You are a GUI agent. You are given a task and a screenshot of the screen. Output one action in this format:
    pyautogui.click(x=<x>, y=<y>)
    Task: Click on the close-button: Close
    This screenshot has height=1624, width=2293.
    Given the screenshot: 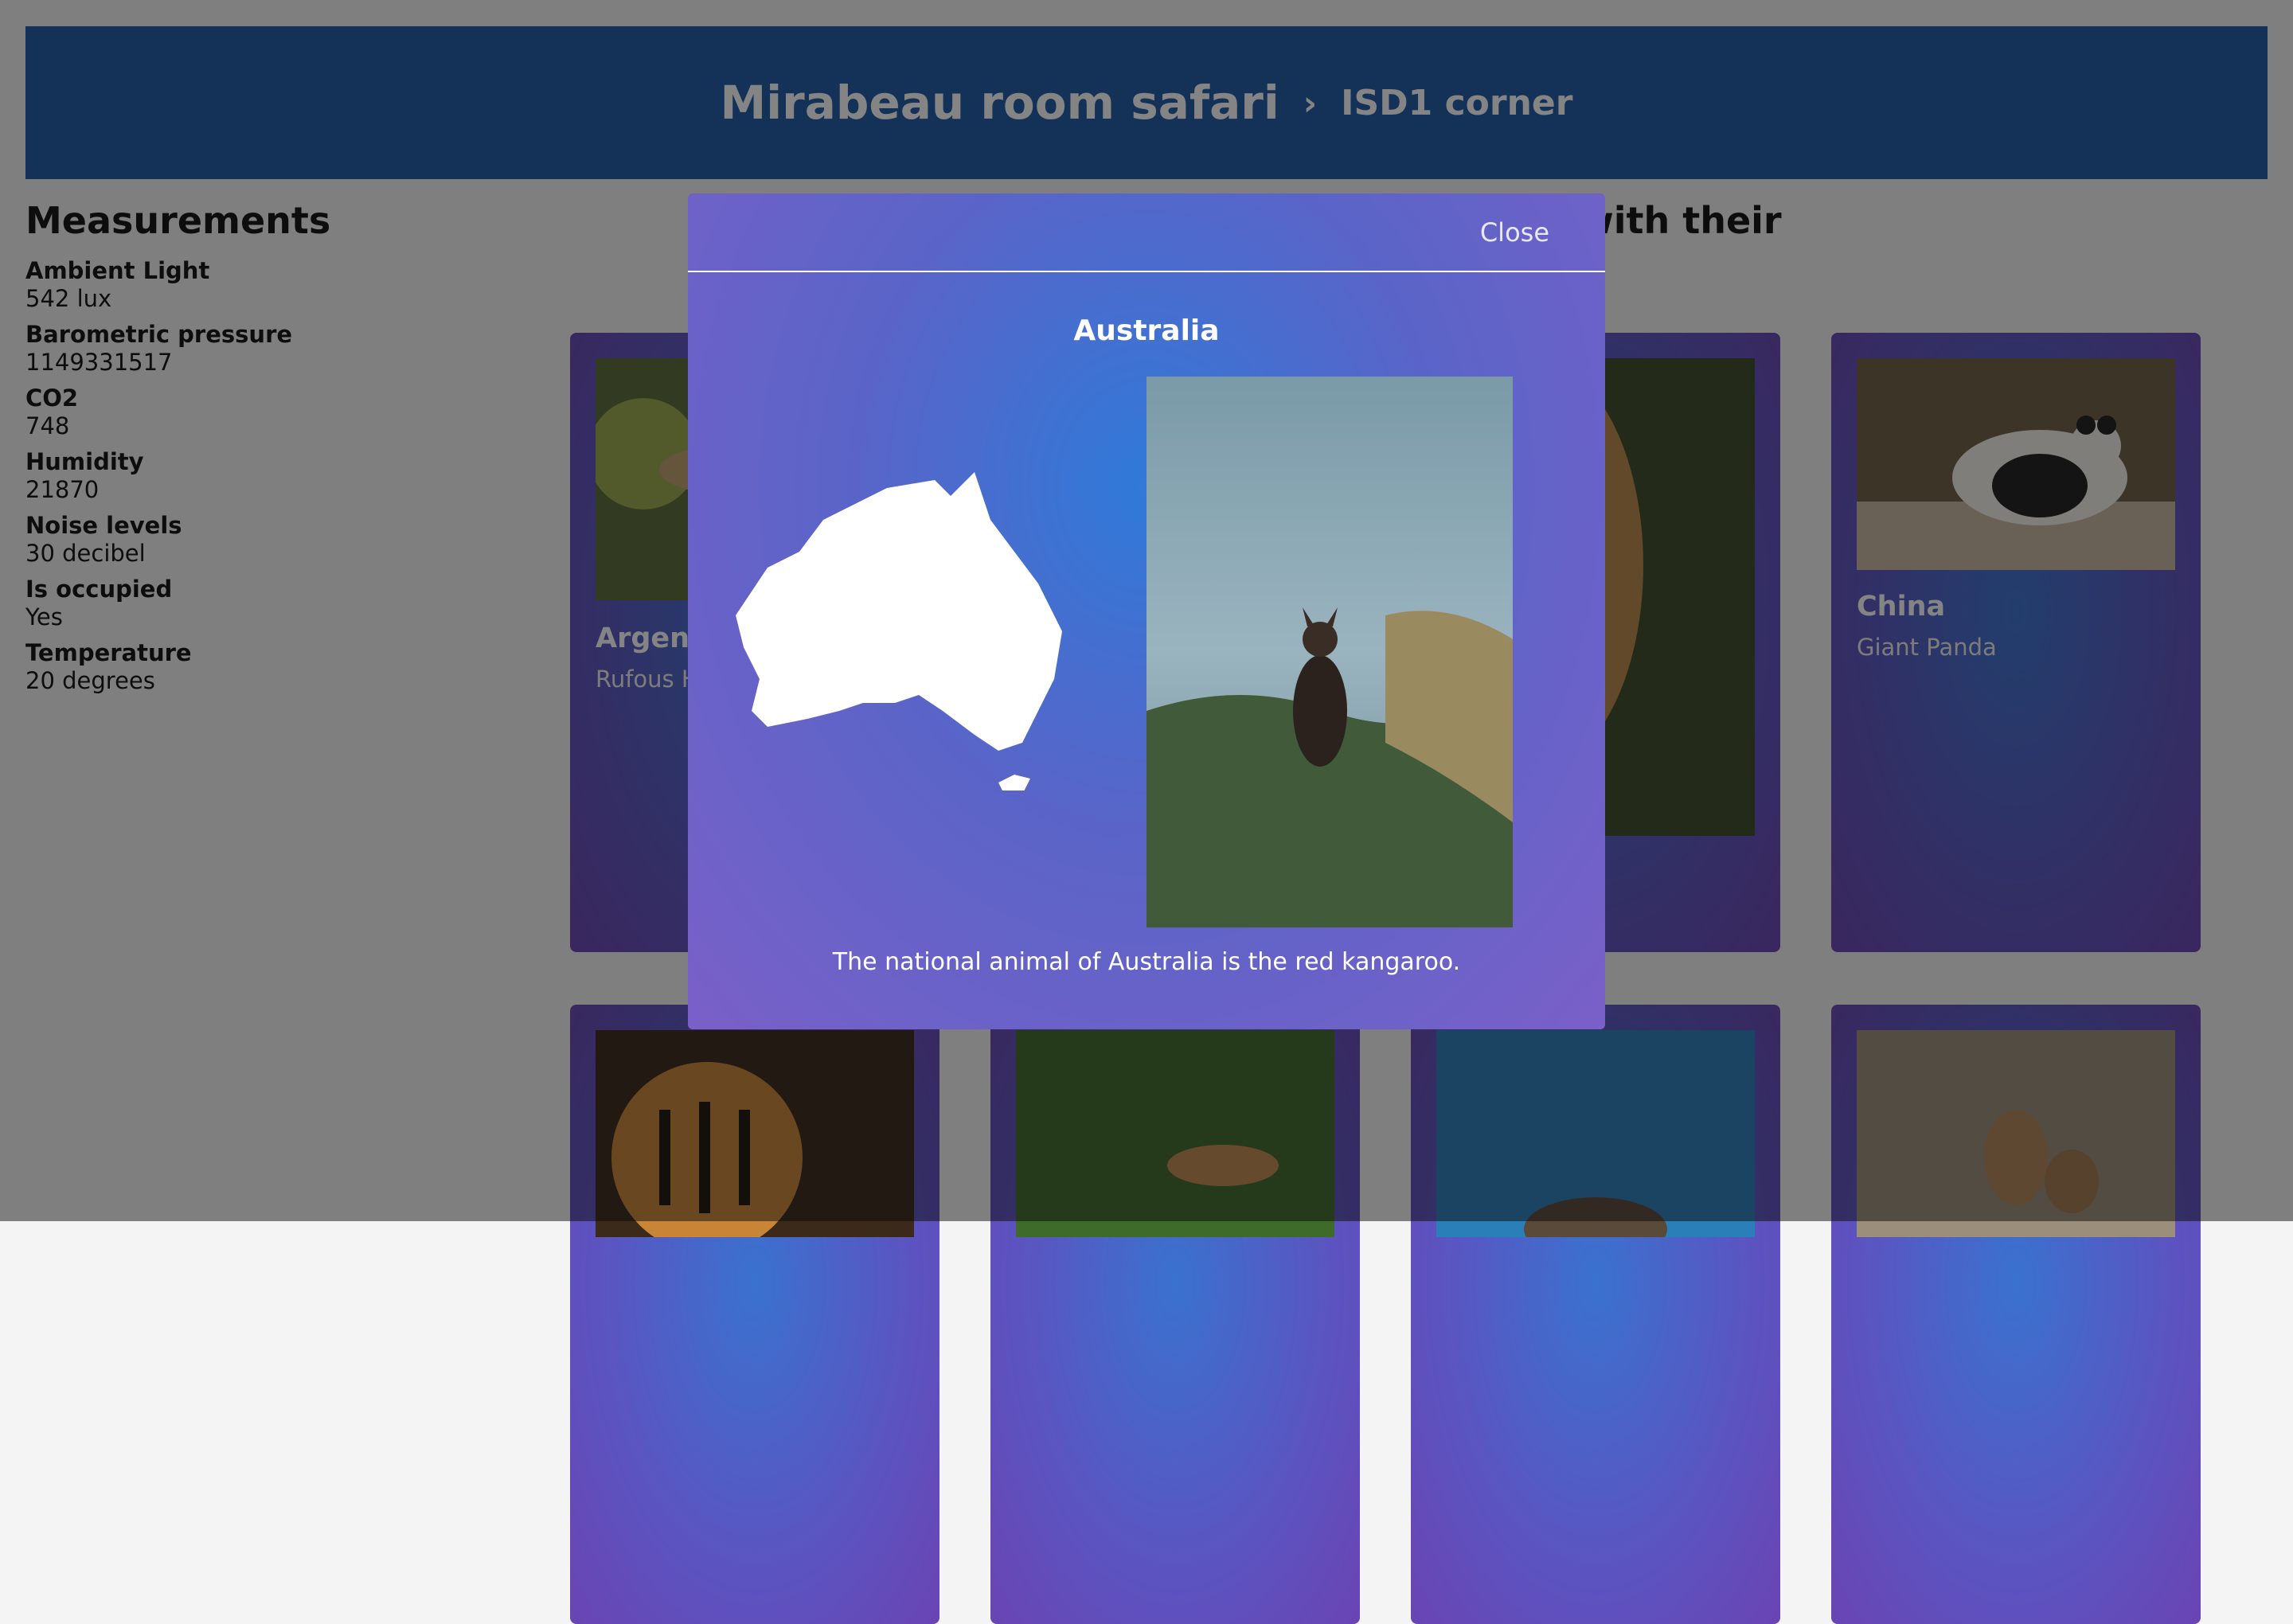 What is the action you would take?
    pyautogui.click(x=1514, y=232)
    